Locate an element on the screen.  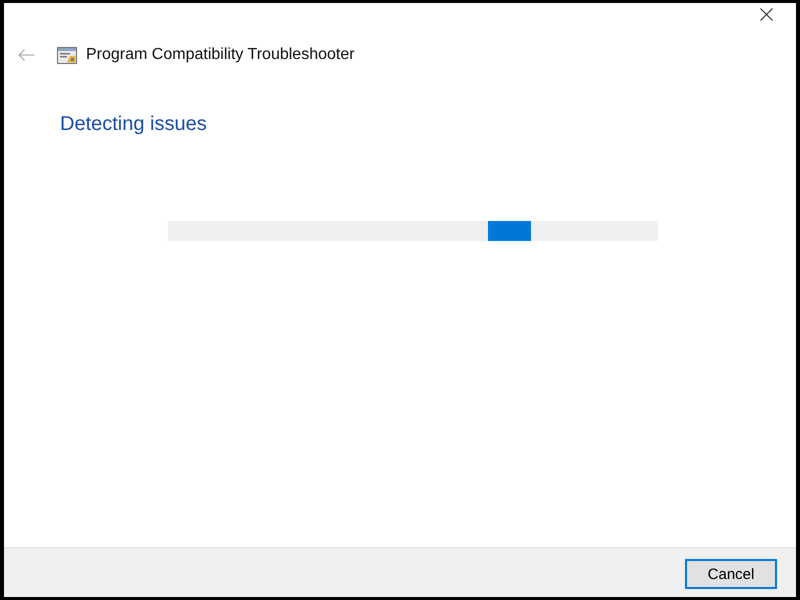
cancel-button: Cancel is located at coordinates (731, 574).